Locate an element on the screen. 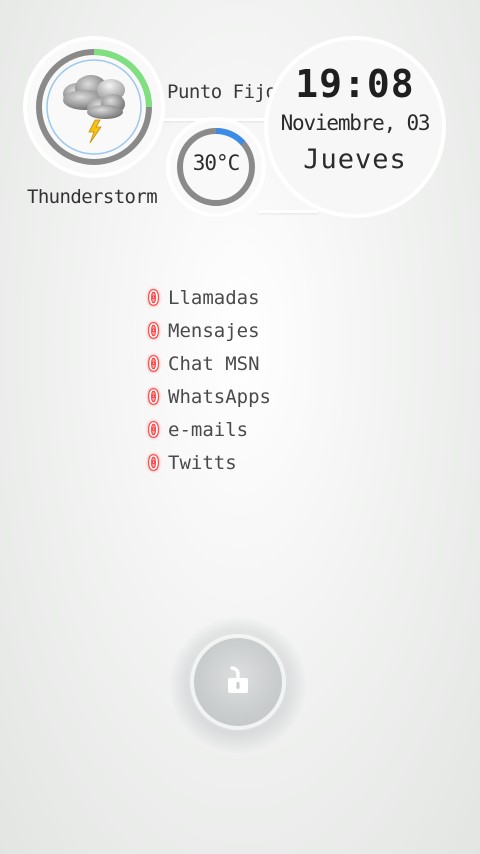  notification-whatsapp: 0 WhatsApps is located at coordinates (208, 396).